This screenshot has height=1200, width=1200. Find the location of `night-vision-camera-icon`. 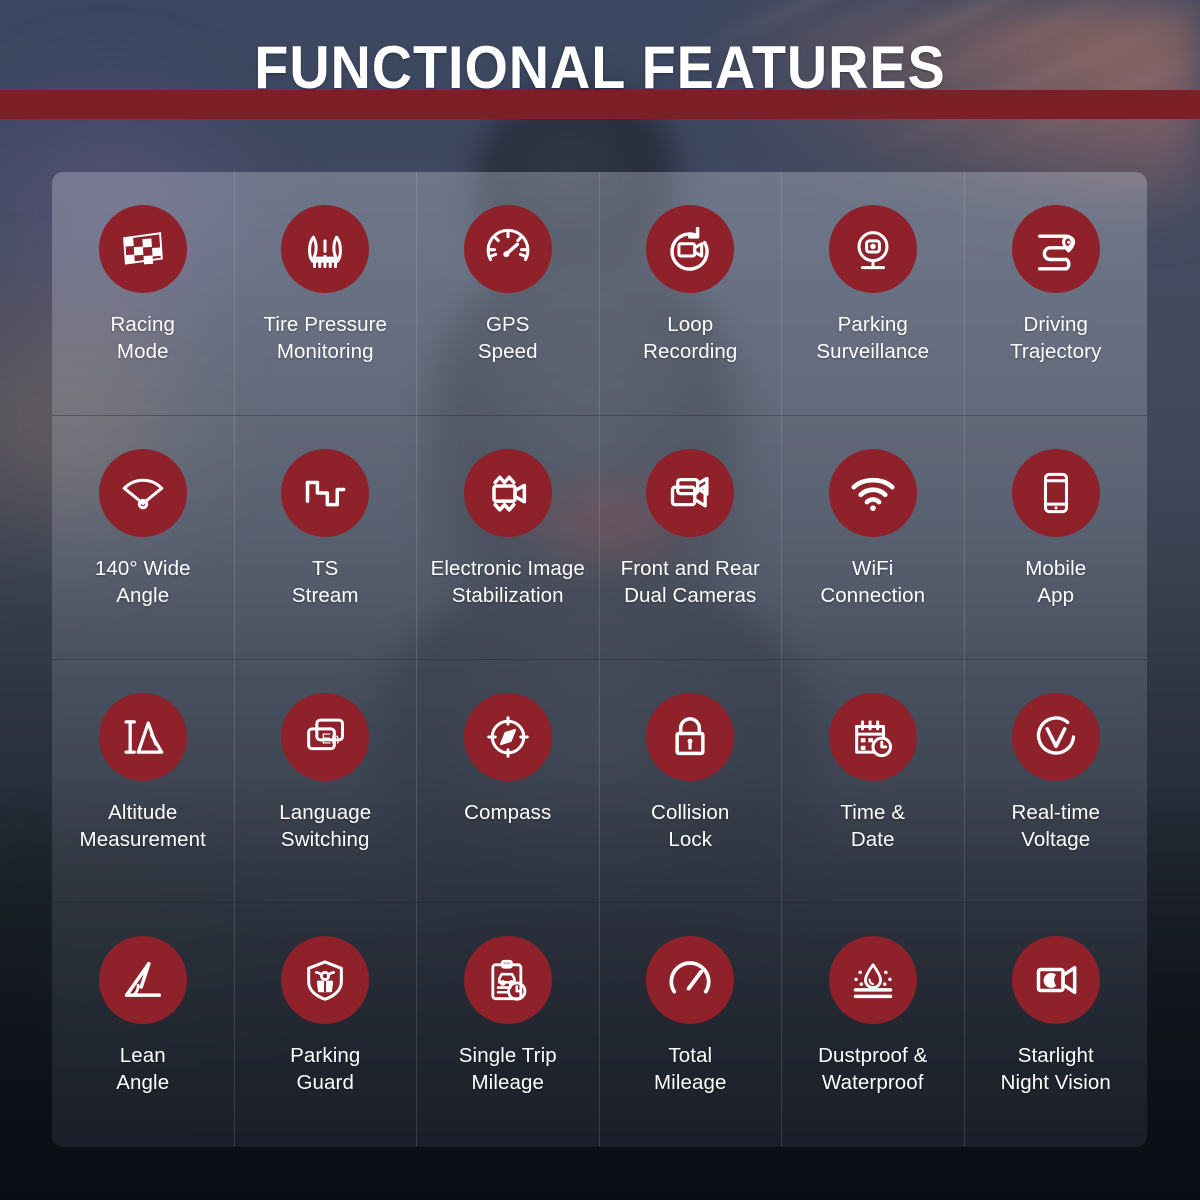

night-vision-camera-icon is located at coordinates (1055, 980).